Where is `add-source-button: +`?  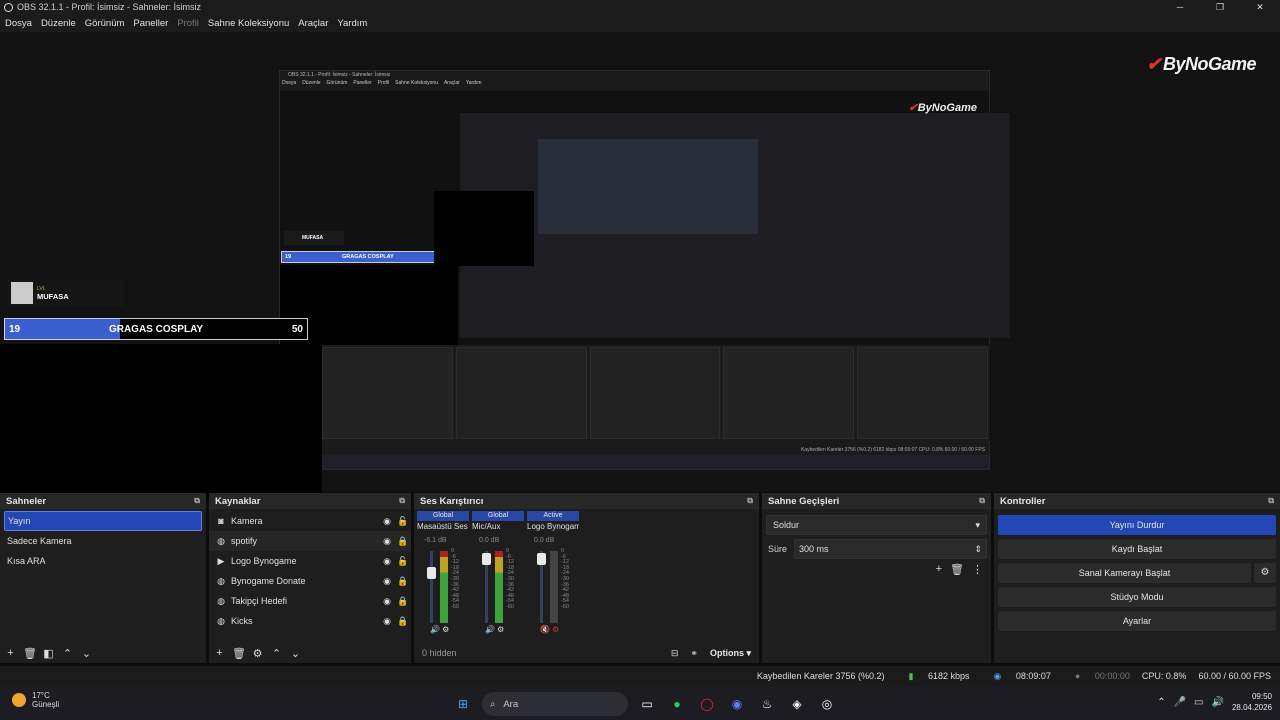 add-source-button: + is located at coordinates (219, 653).